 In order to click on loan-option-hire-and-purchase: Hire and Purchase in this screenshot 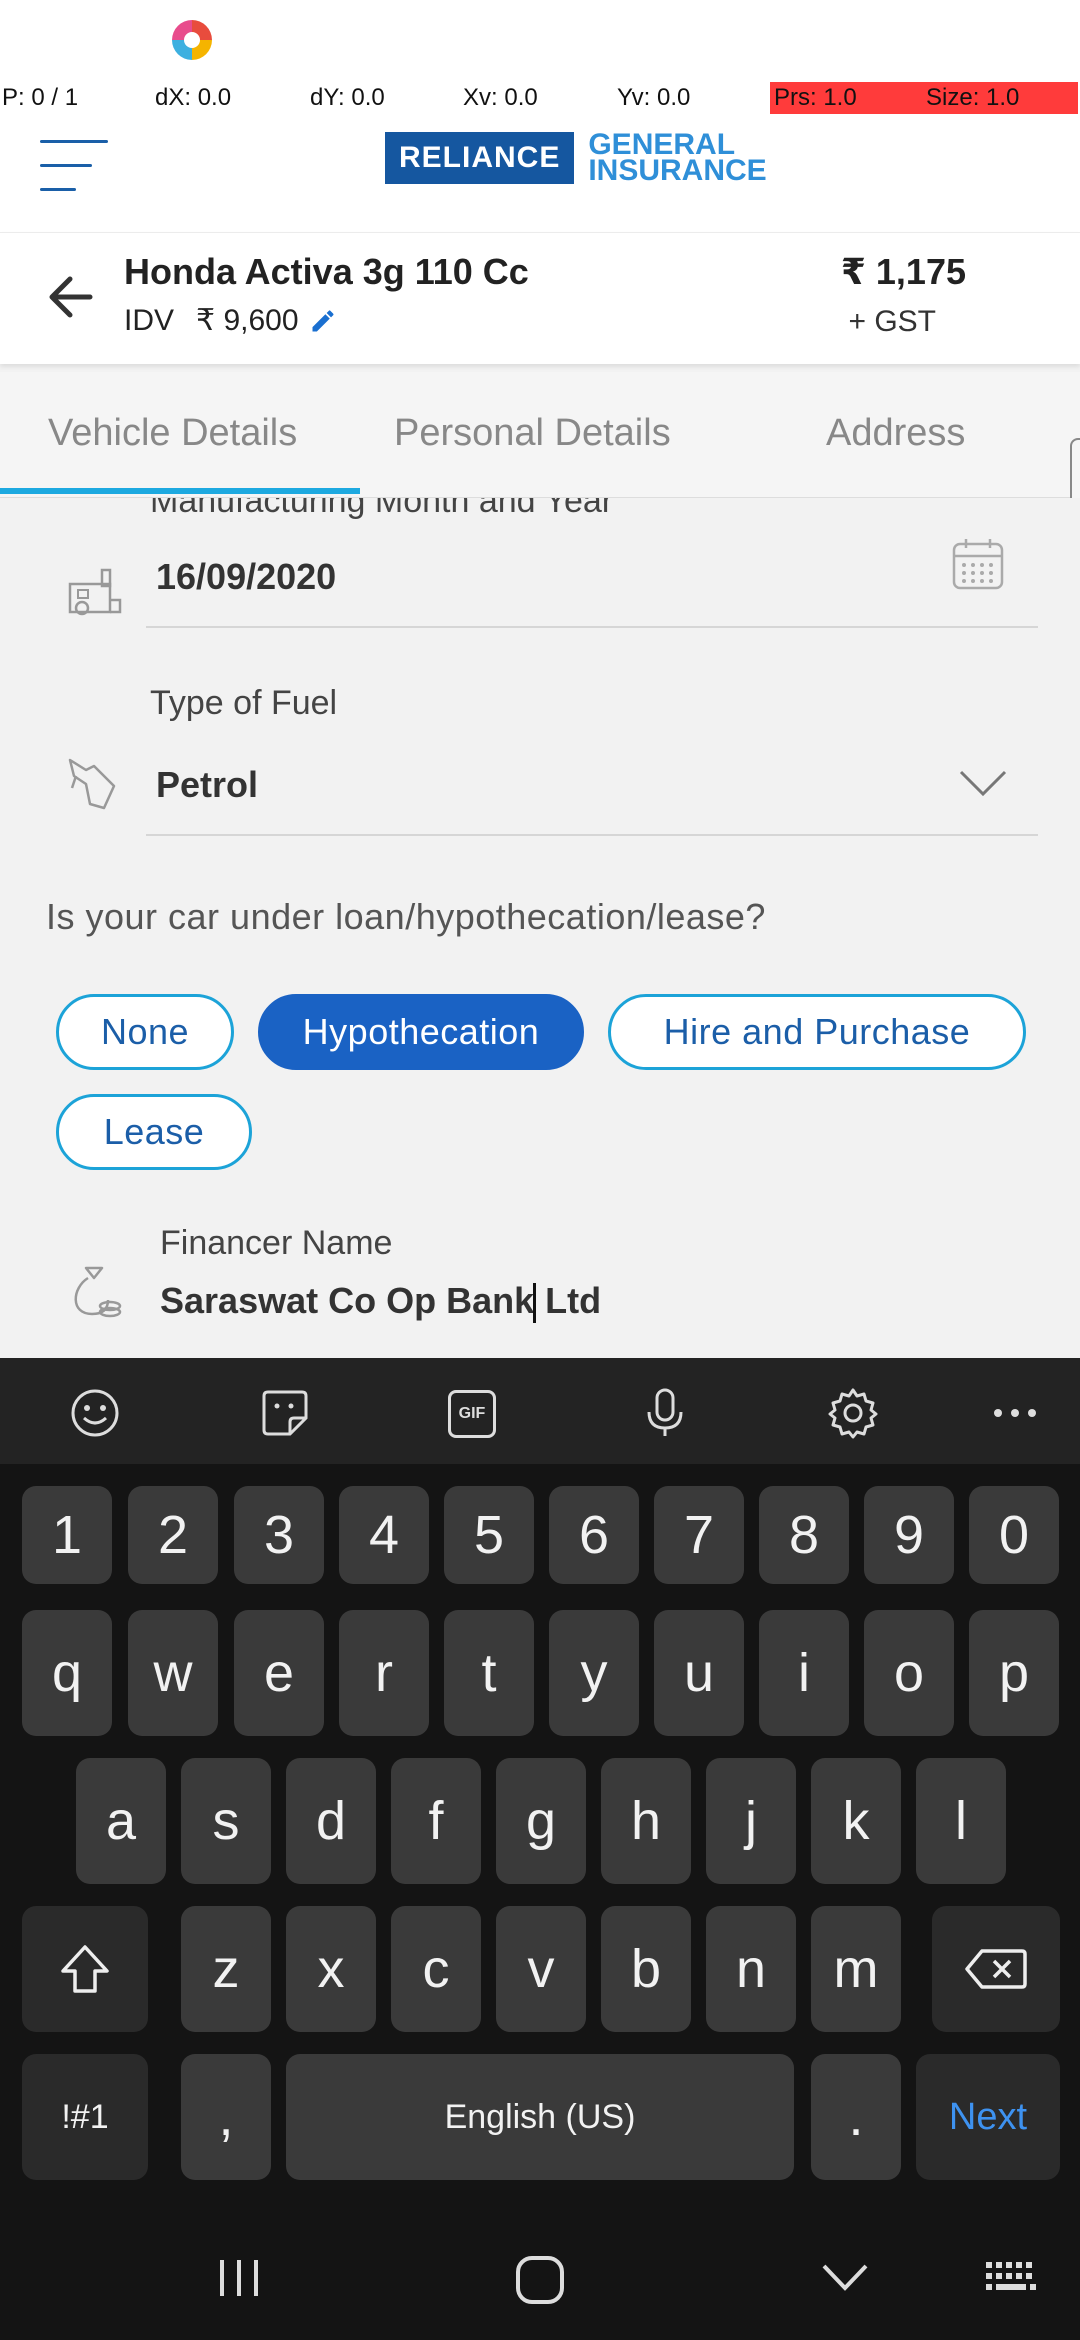, I will do `click(817, 1032)`.